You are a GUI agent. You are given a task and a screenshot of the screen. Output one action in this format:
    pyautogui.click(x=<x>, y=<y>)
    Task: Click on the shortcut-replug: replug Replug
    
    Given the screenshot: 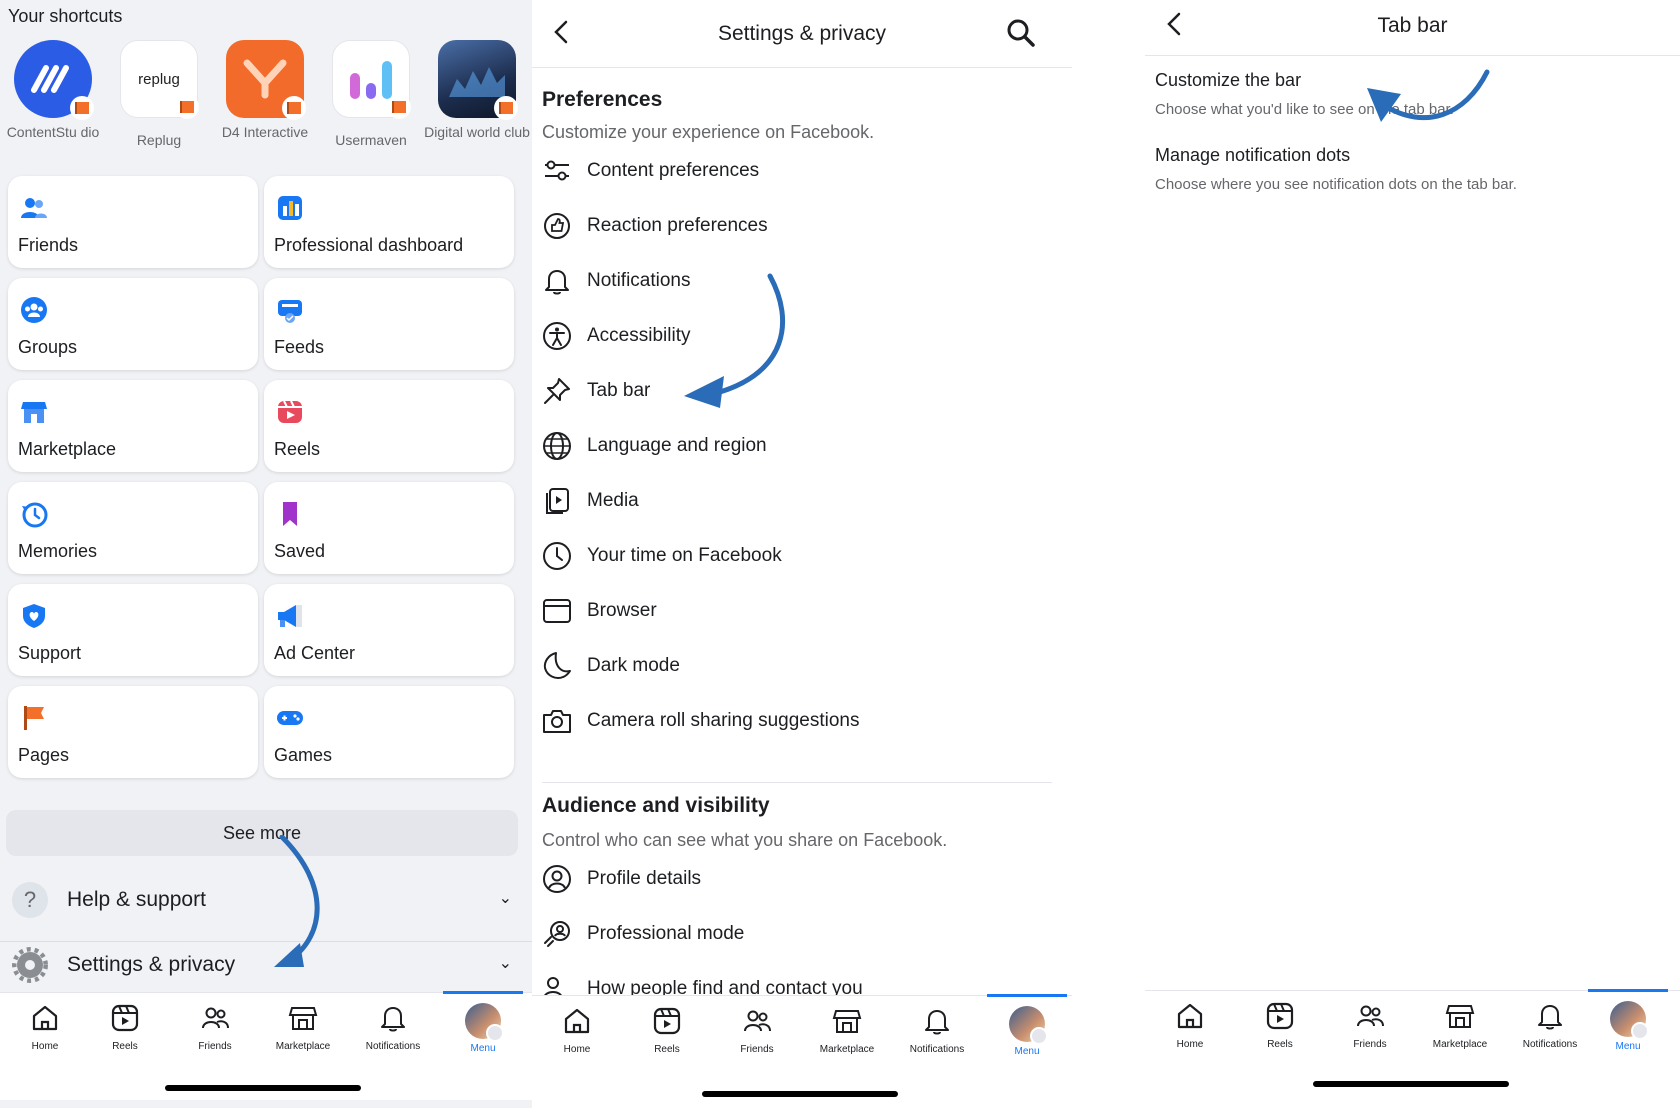 What is the action you would take?
    pyautogui.click(x=159, y=94)
    